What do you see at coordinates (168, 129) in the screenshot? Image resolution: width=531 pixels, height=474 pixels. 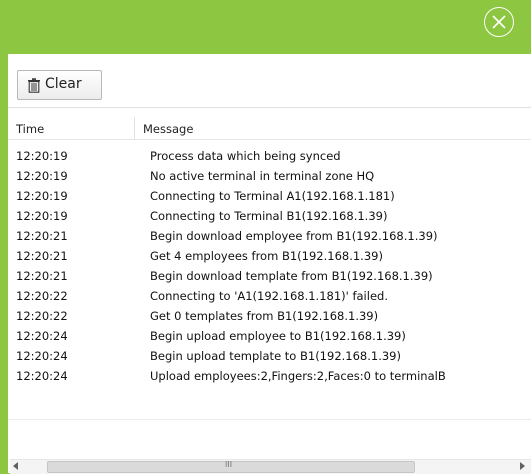 I see `column-header-message: Message` at bounding box center [168, 129].